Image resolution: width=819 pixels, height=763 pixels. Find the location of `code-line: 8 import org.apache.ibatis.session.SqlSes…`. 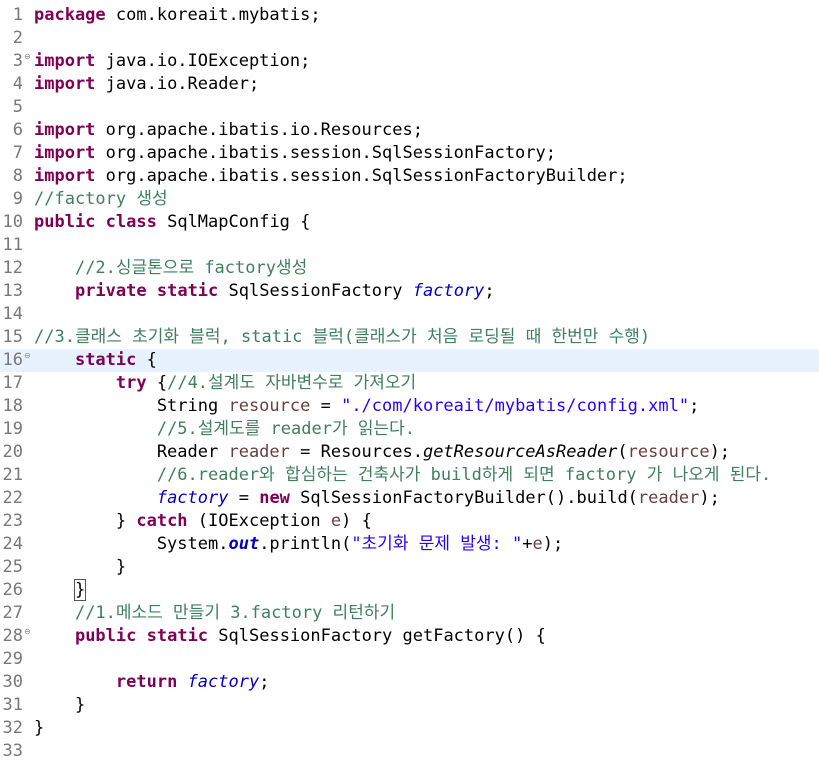

code-line: 8 import org.apache.ibatis.session.SqlSes… is located at coordinates (409, 176).